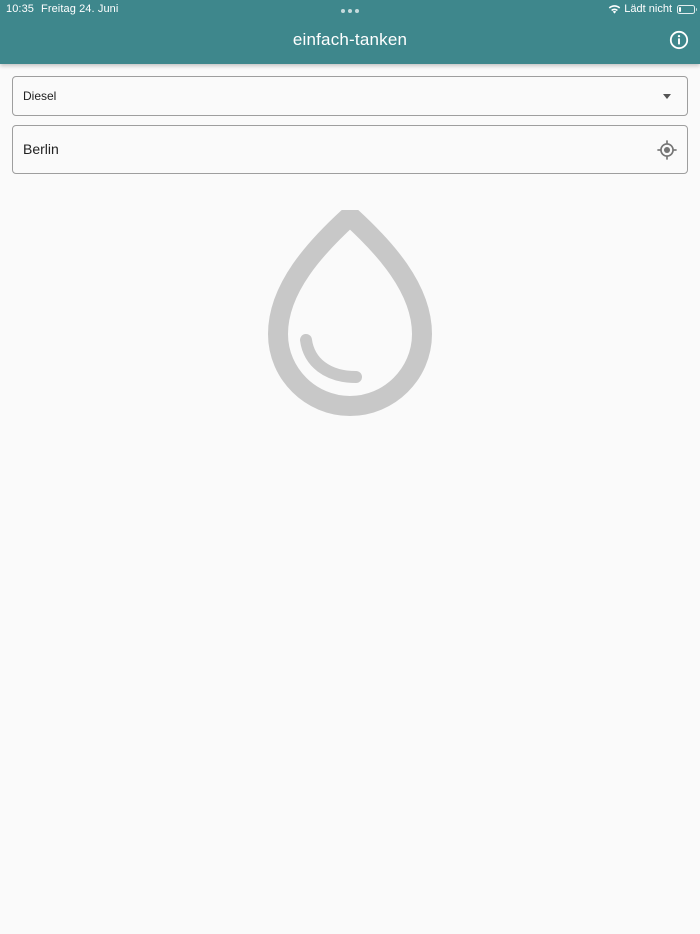  Describe the element at coordinates (20, 9) in the screenshot. I see `status-time: 10:35` at that location.